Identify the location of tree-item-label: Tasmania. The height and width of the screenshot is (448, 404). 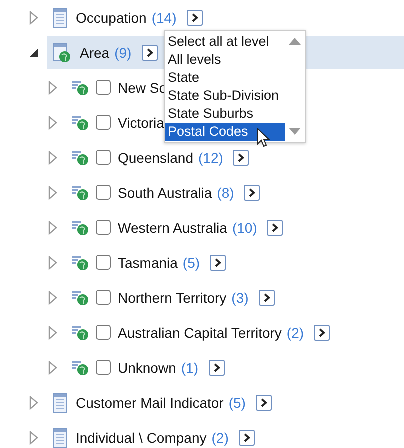
(148, 262).